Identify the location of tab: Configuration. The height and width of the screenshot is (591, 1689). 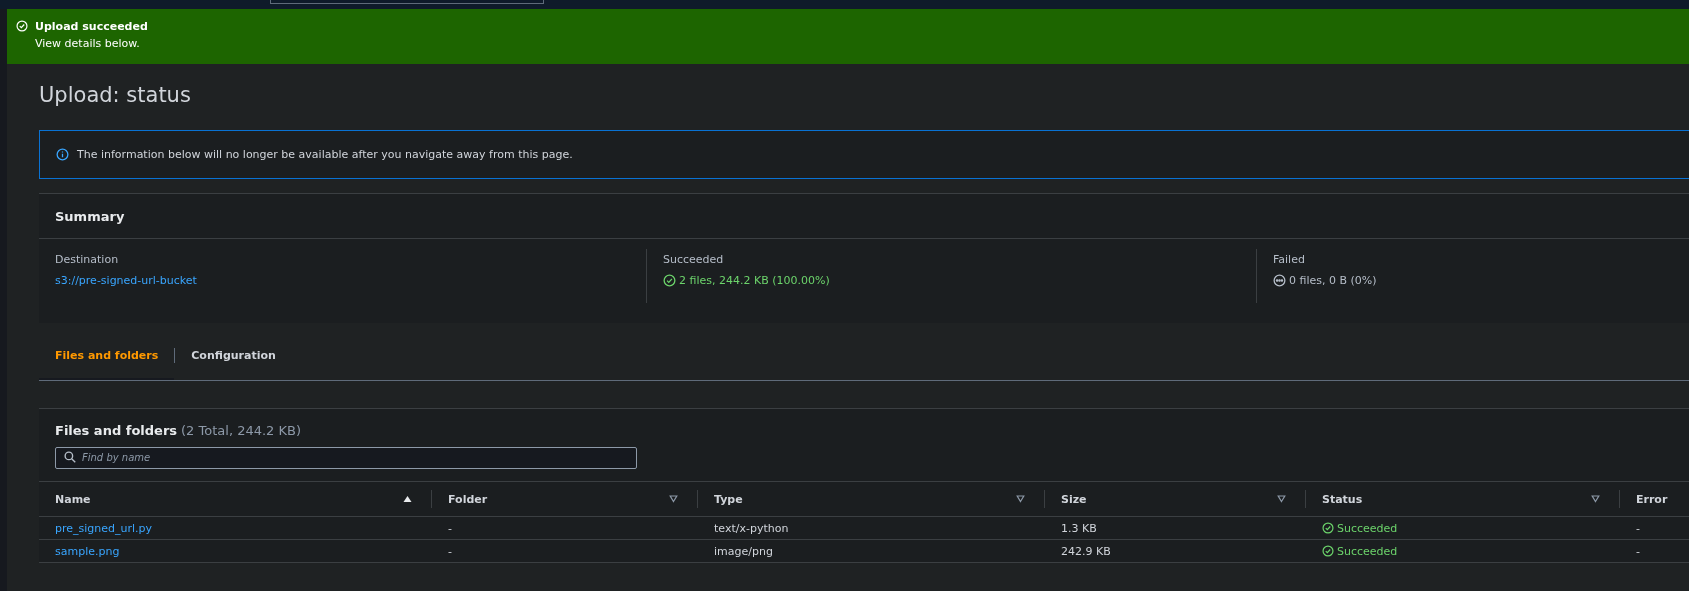
(233, 355).